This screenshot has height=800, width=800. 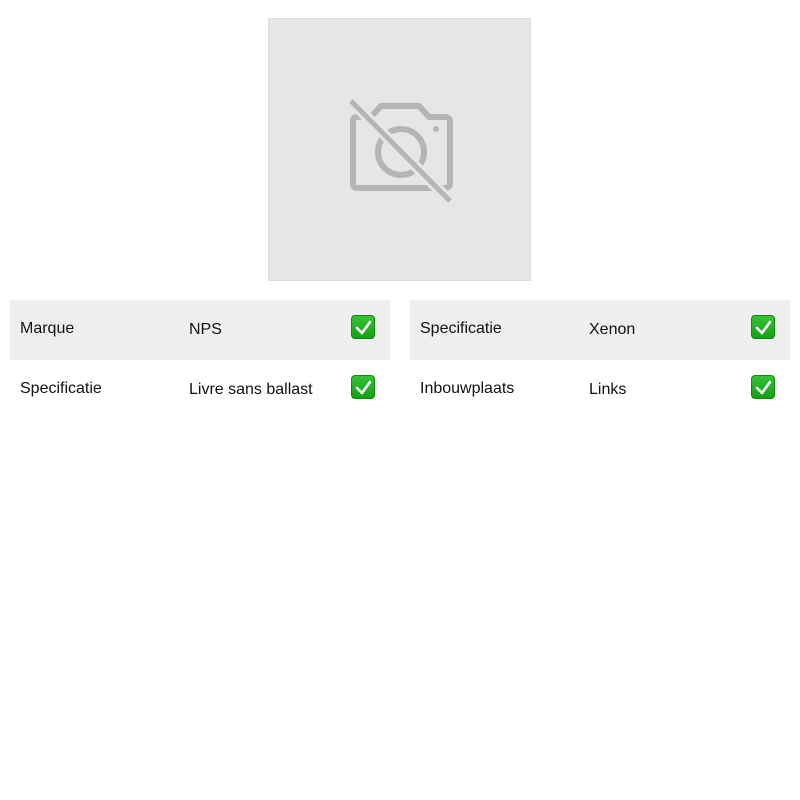 I want to click on spec-table-right: Specificatie Xenon Inbouwplaats Links, so click(x=600, y=360).